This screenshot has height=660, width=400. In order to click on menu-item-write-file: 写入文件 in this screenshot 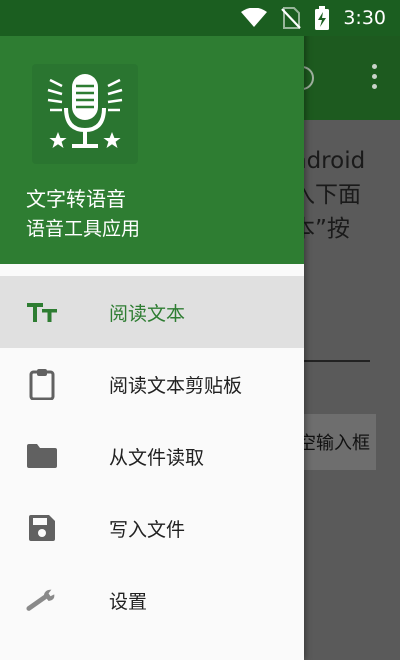, I will do `click(152, 528)`.